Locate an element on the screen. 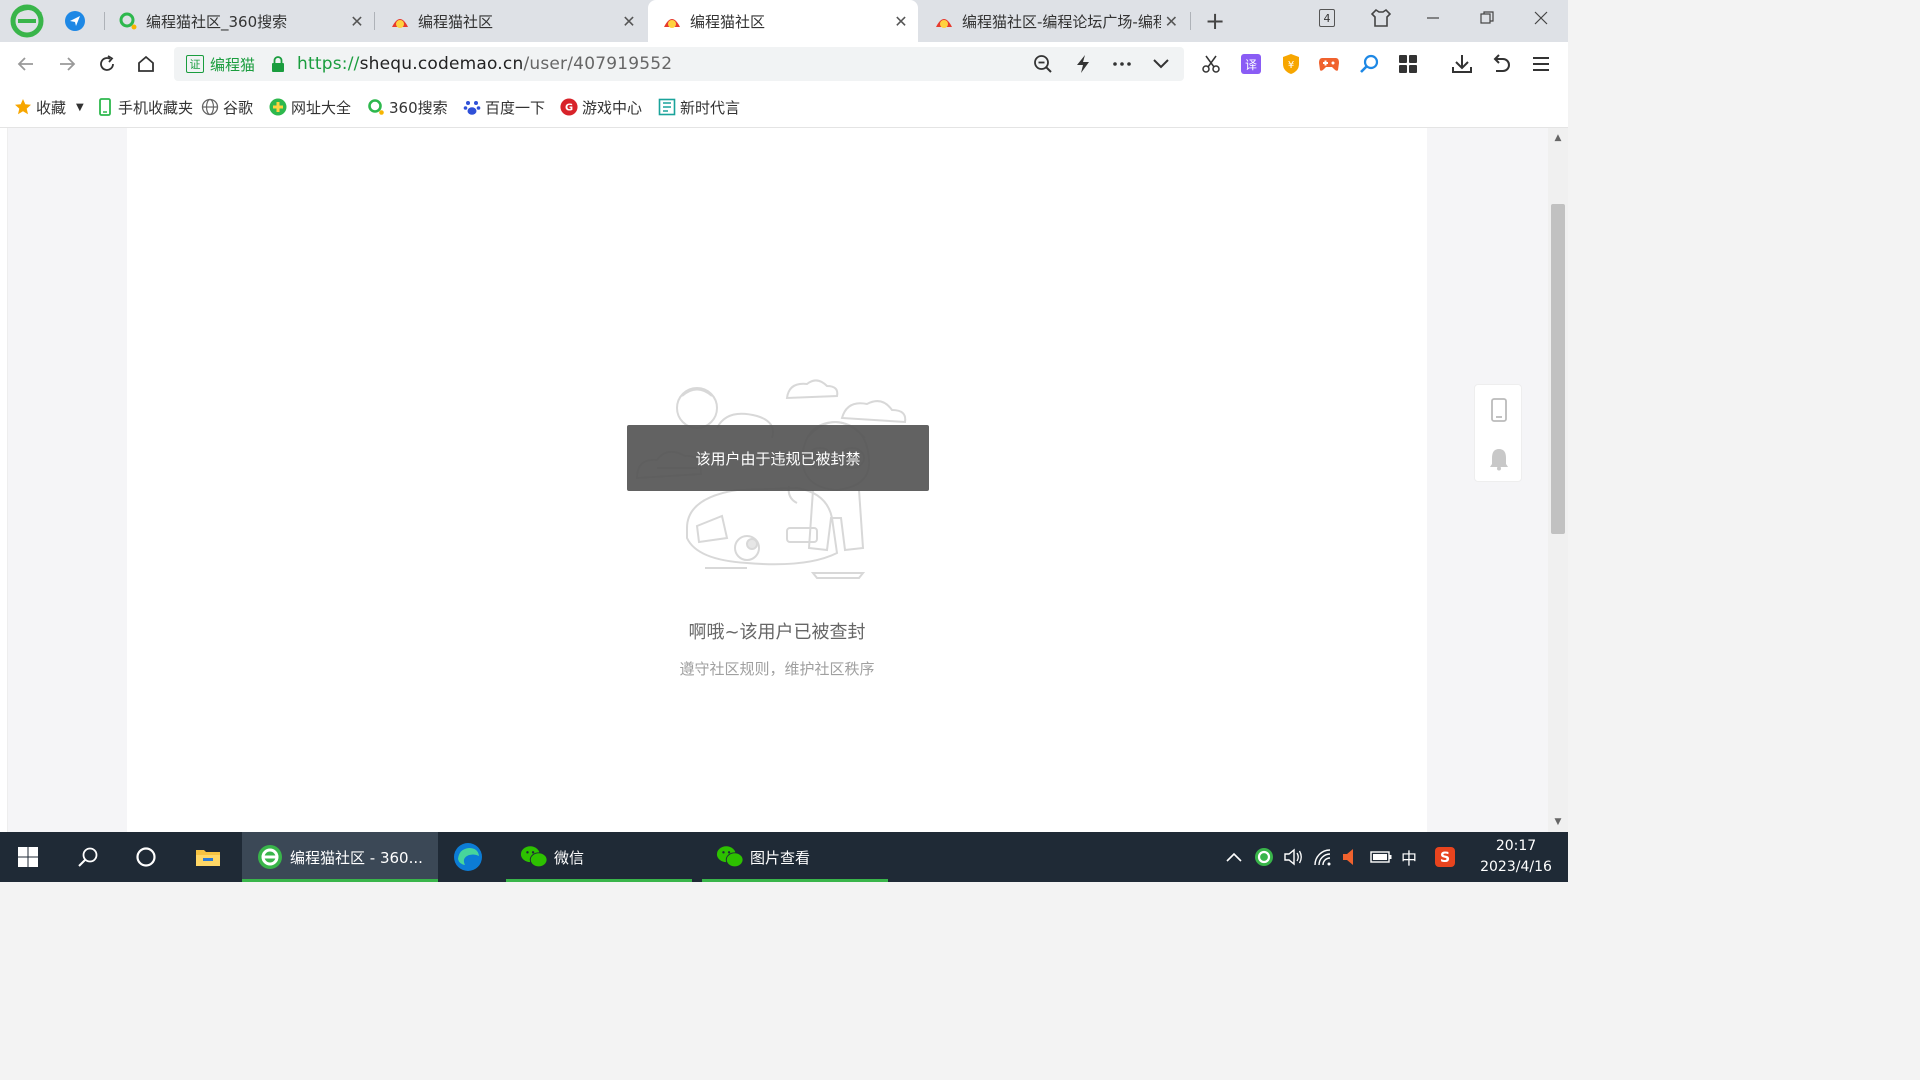 Image resolution: width=1920 pixels, height=1080 pixels. book-icon is located at coordinates (667, 107).